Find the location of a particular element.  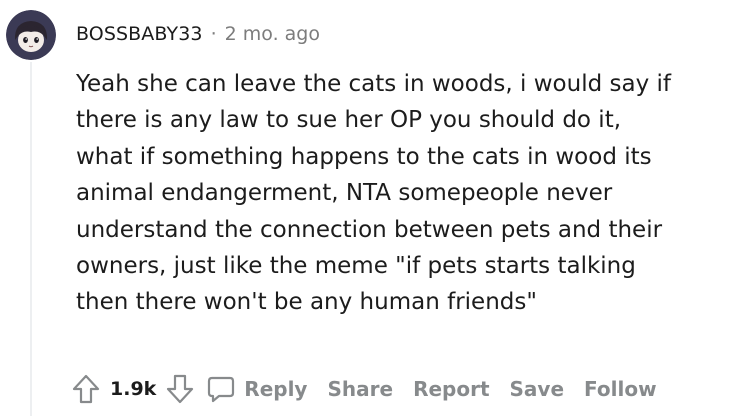

vote-score: 1.9k is located at coordinates (133, 389).